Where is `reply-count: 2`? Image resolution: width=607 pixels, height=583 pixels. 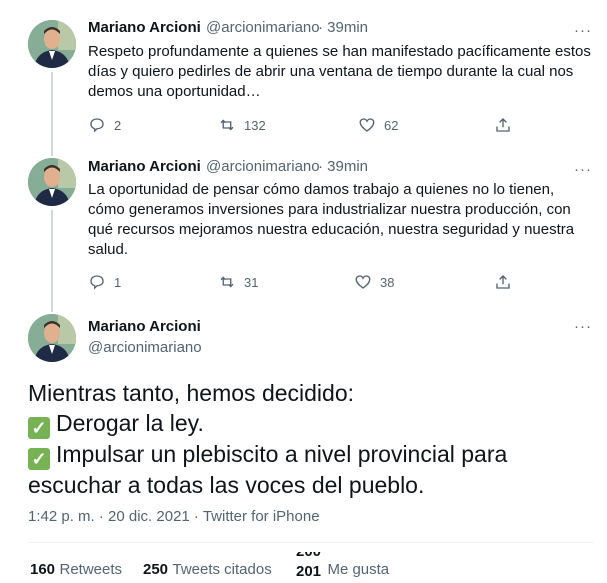 reply-count: 2 is located at coordinates (118, 125).